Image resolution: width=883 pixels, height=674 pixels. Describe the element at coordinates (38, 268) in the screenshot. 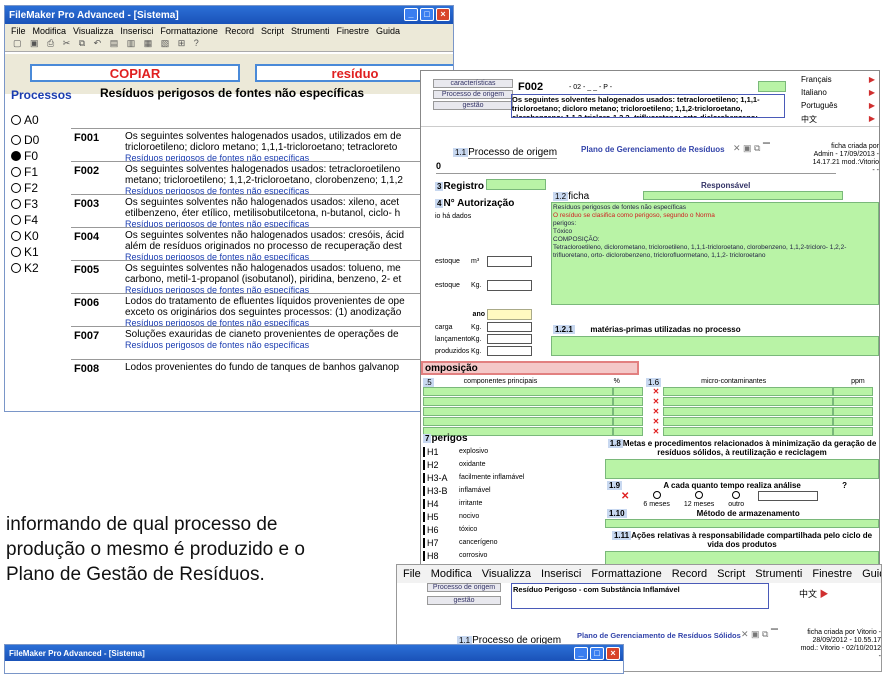

I see `radio-k2: K2` at that location.